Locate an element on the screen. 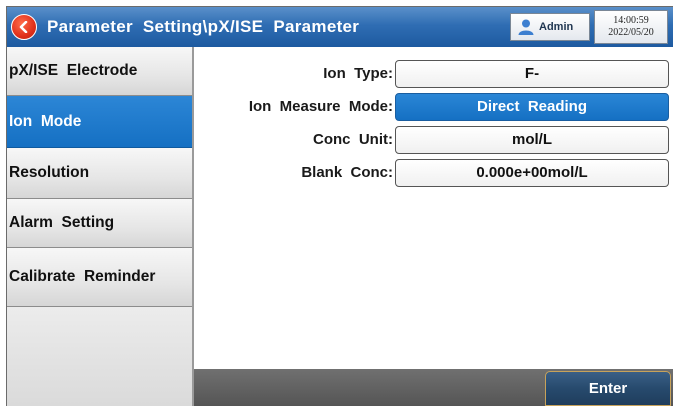  user-button: Admin is located at coordinates (550, 27).